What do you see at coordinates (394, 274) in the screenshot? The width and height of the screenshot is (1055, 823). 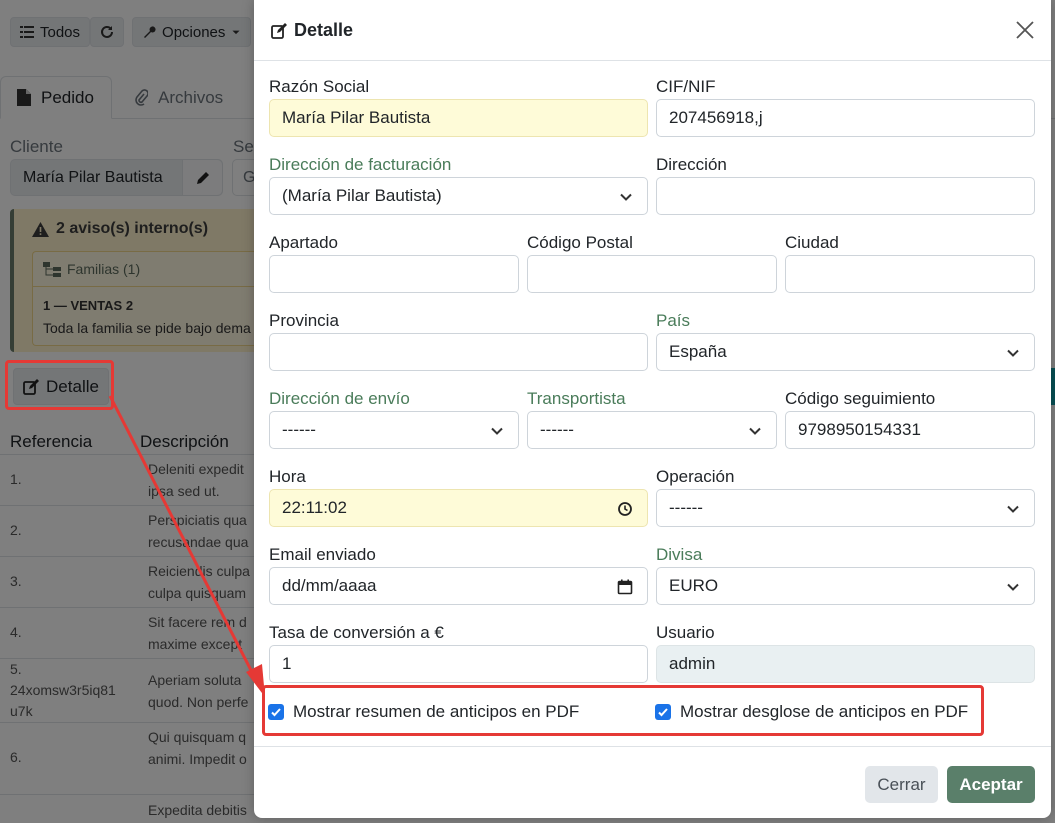 I see `apartado-input` at bounding box center [394, 274].